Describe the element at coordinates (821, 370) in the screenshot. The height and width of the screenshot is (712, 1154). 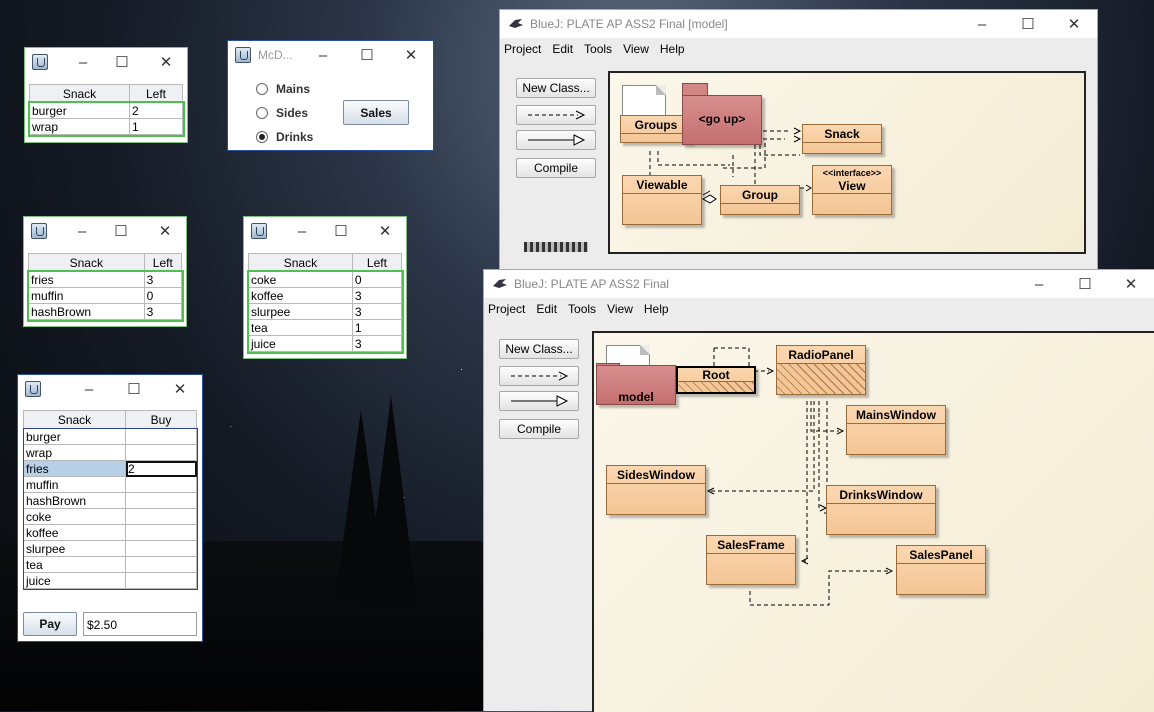
I see `class-radiopanel: RadioPanel` at that location.